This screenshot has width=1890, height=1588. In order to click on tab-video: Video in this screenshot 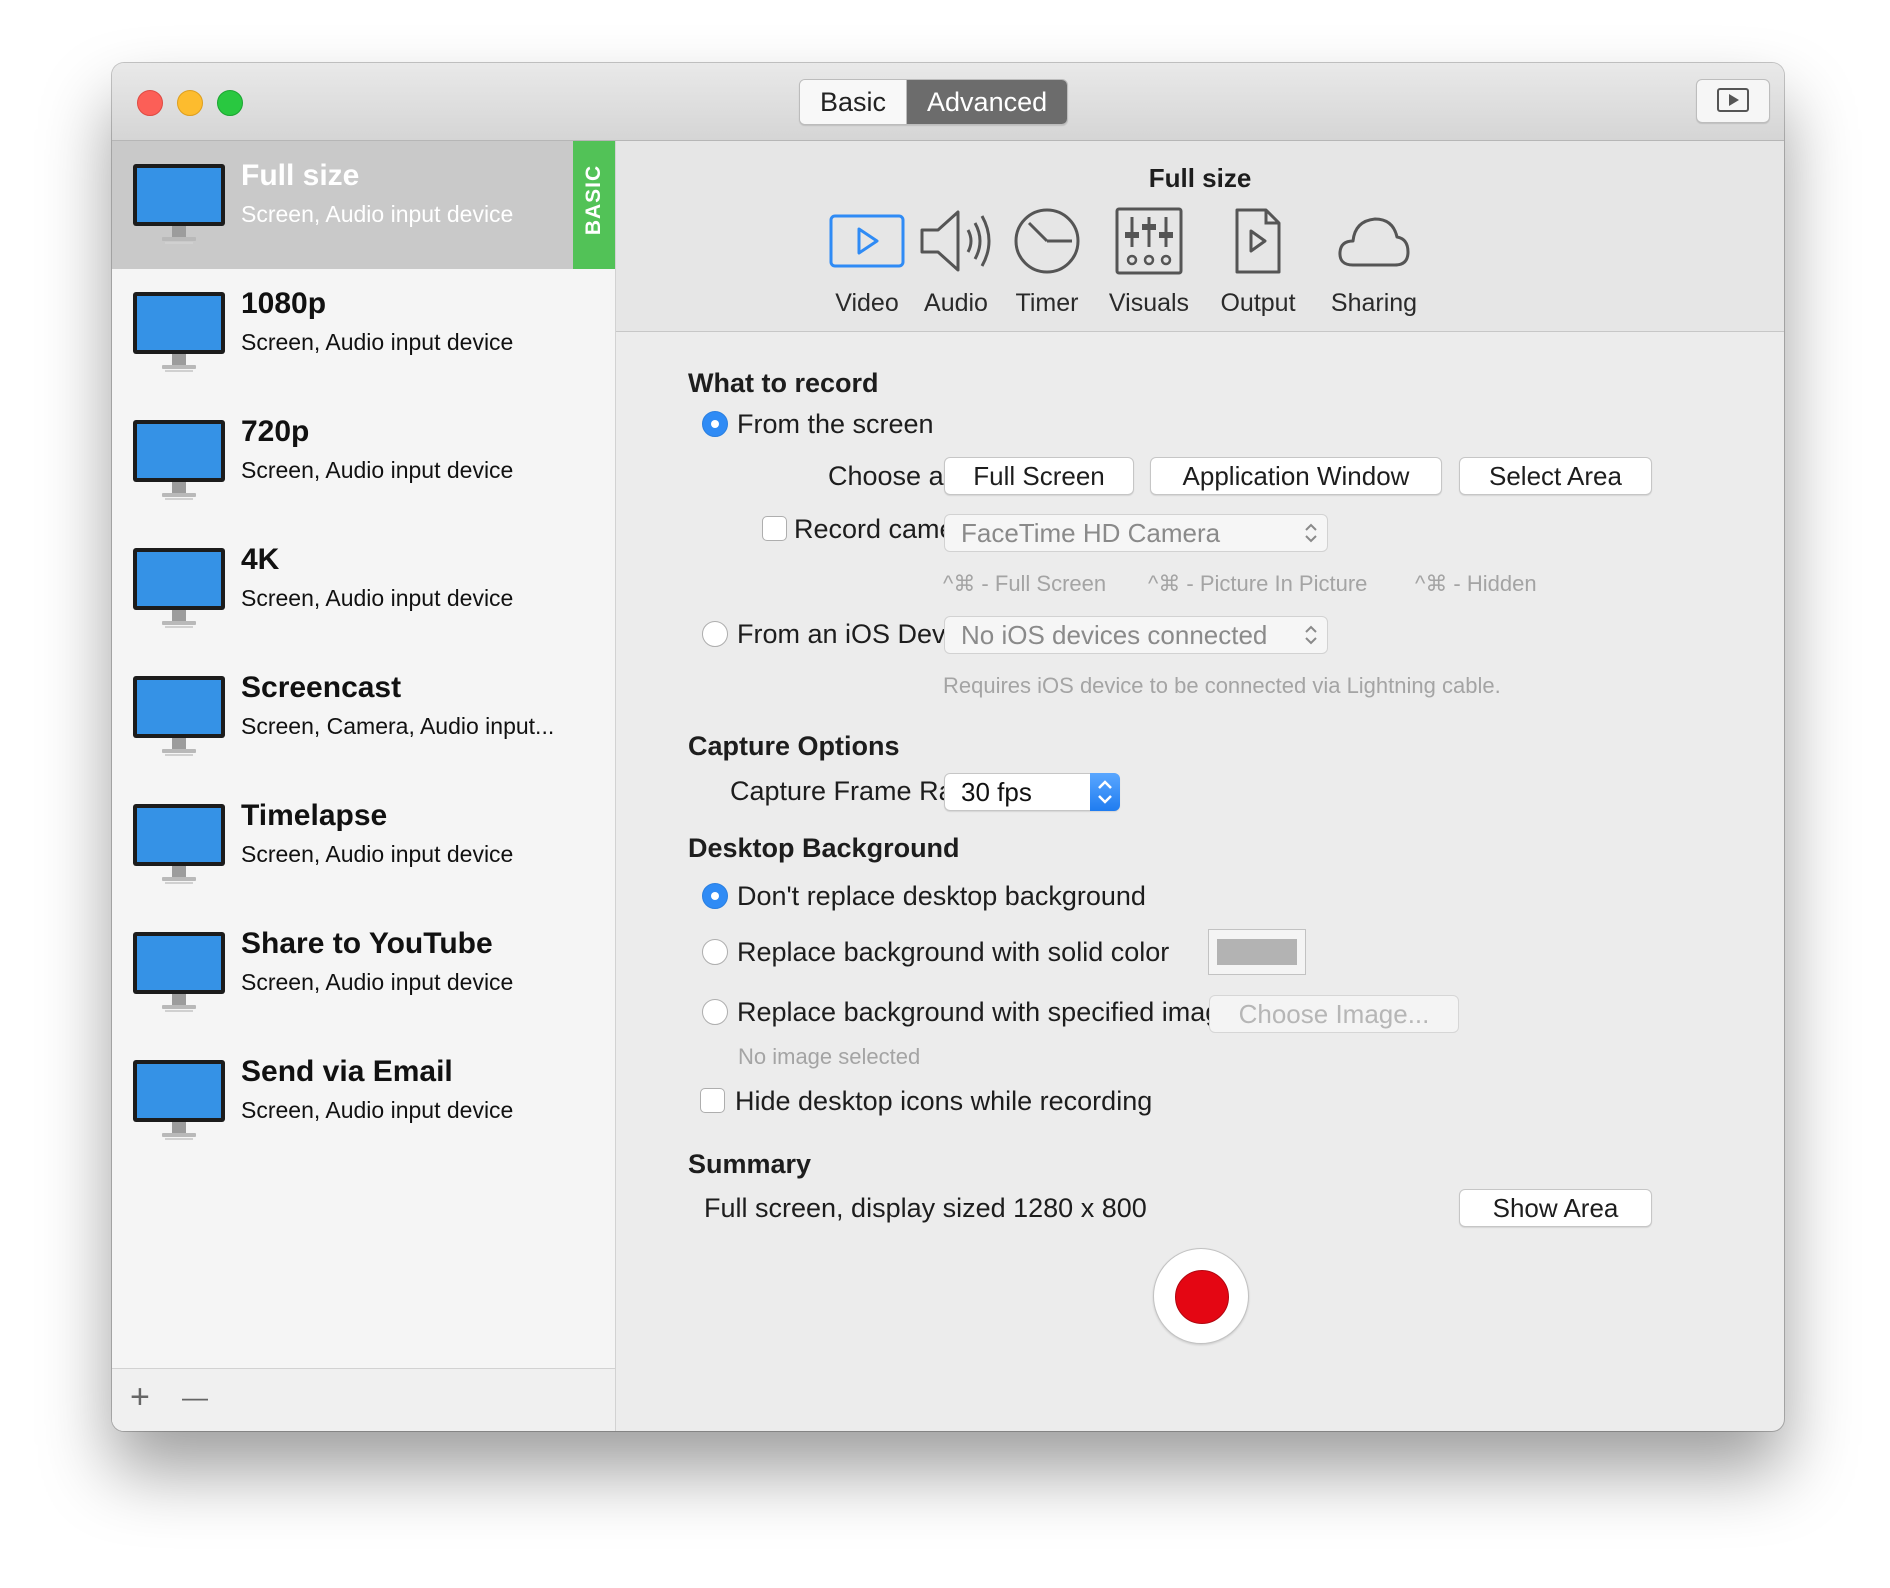, I will do `click(867, 259)`.